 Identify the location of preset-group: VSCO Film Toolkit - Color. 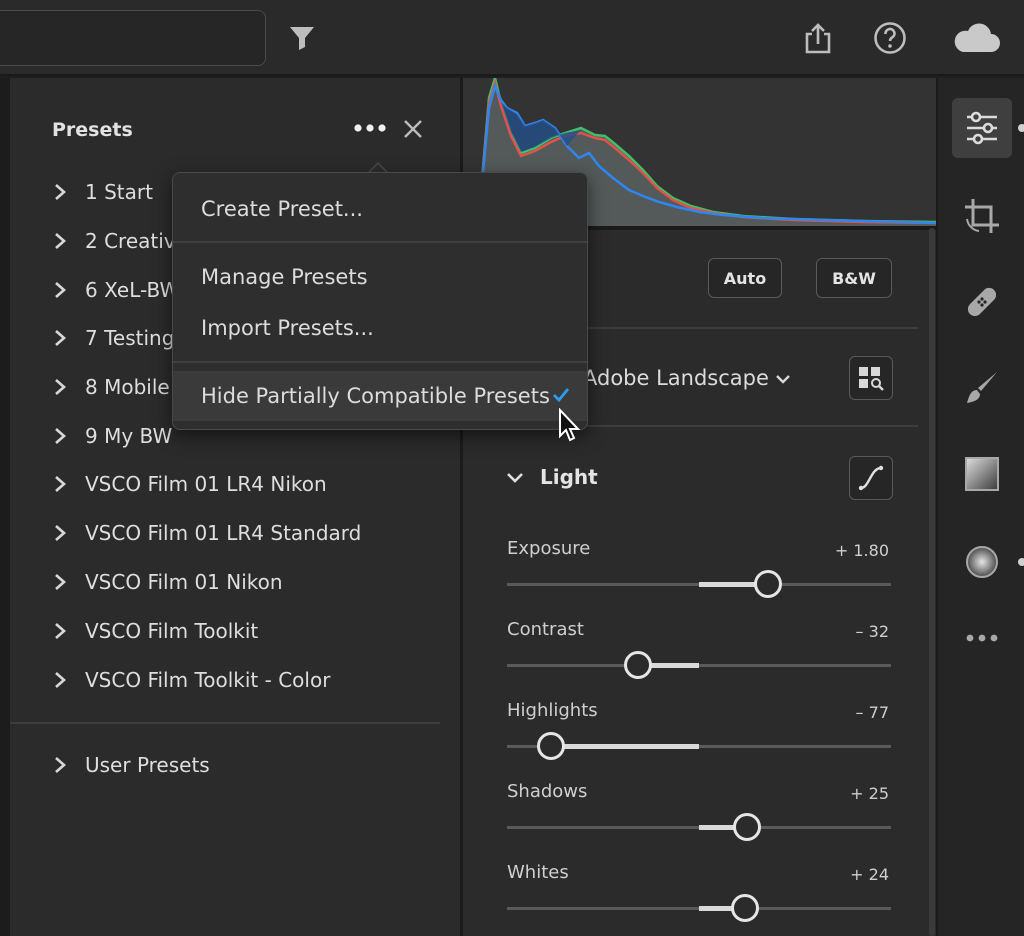
(230, 680).